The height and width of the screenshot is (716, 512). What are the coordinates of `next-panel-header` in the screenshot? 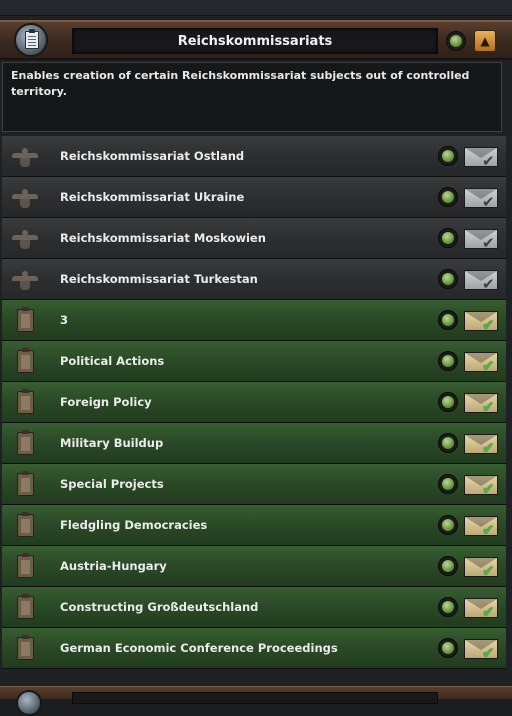 It's located at (256, 701).